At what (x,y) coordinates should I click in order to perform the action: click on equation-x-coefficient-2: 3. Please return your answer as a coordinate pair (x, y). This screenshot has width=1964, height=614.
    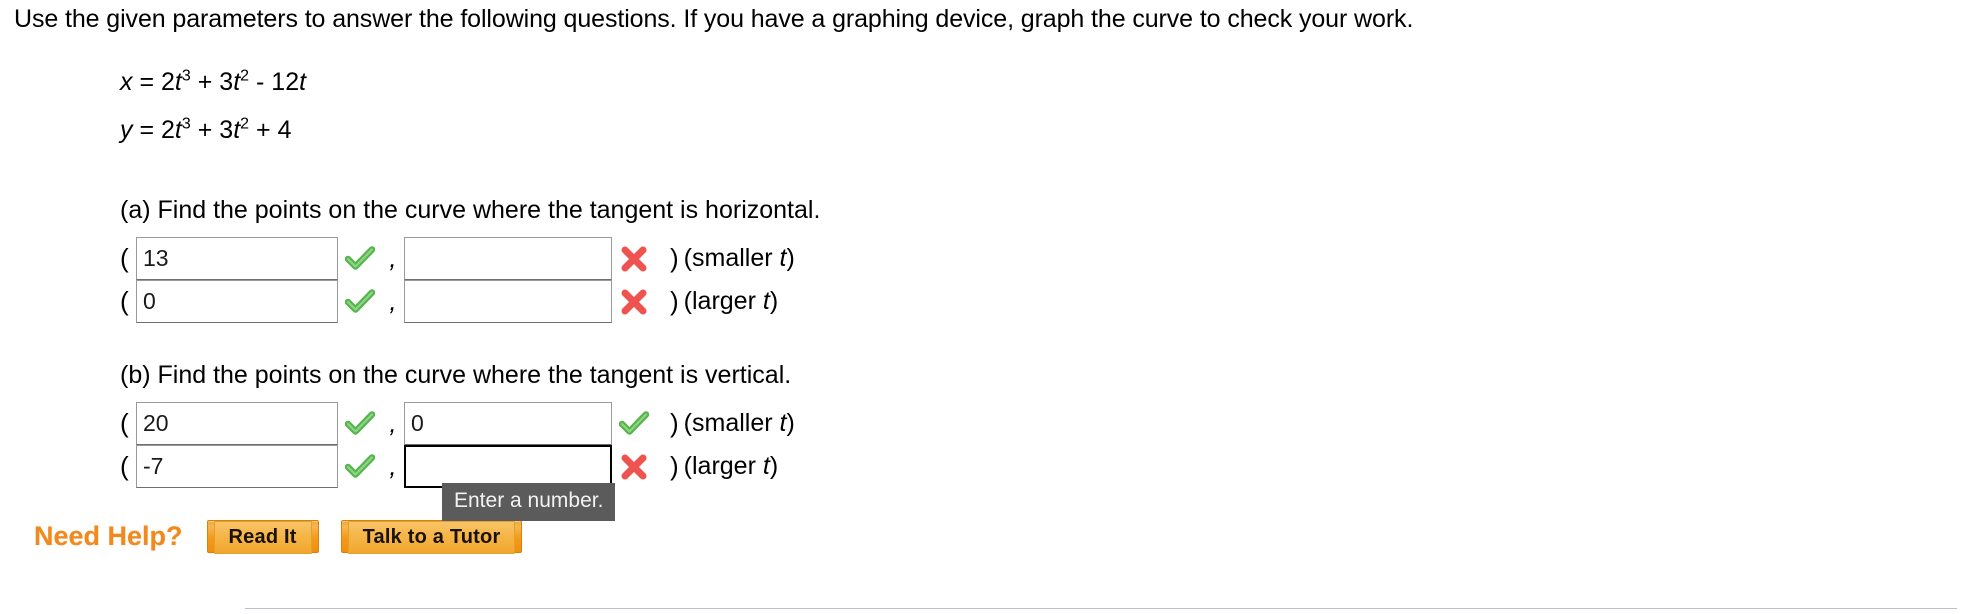
    Looking at the image, I should click on (226, 82).